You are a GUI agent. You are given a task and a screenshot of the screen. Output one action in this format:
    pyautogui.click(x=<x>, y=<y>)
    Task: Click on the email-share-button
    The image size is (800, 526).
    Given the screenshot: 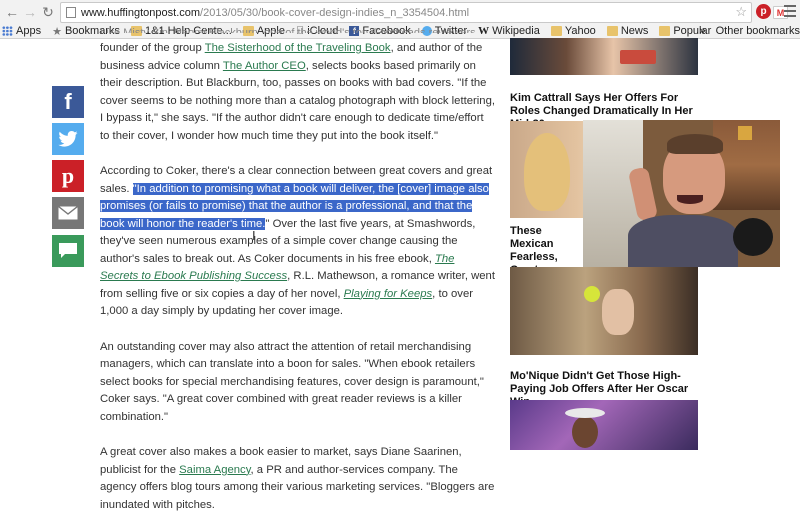 What is the action you would take?
    pyautogui.click(x=68, y=213)
    